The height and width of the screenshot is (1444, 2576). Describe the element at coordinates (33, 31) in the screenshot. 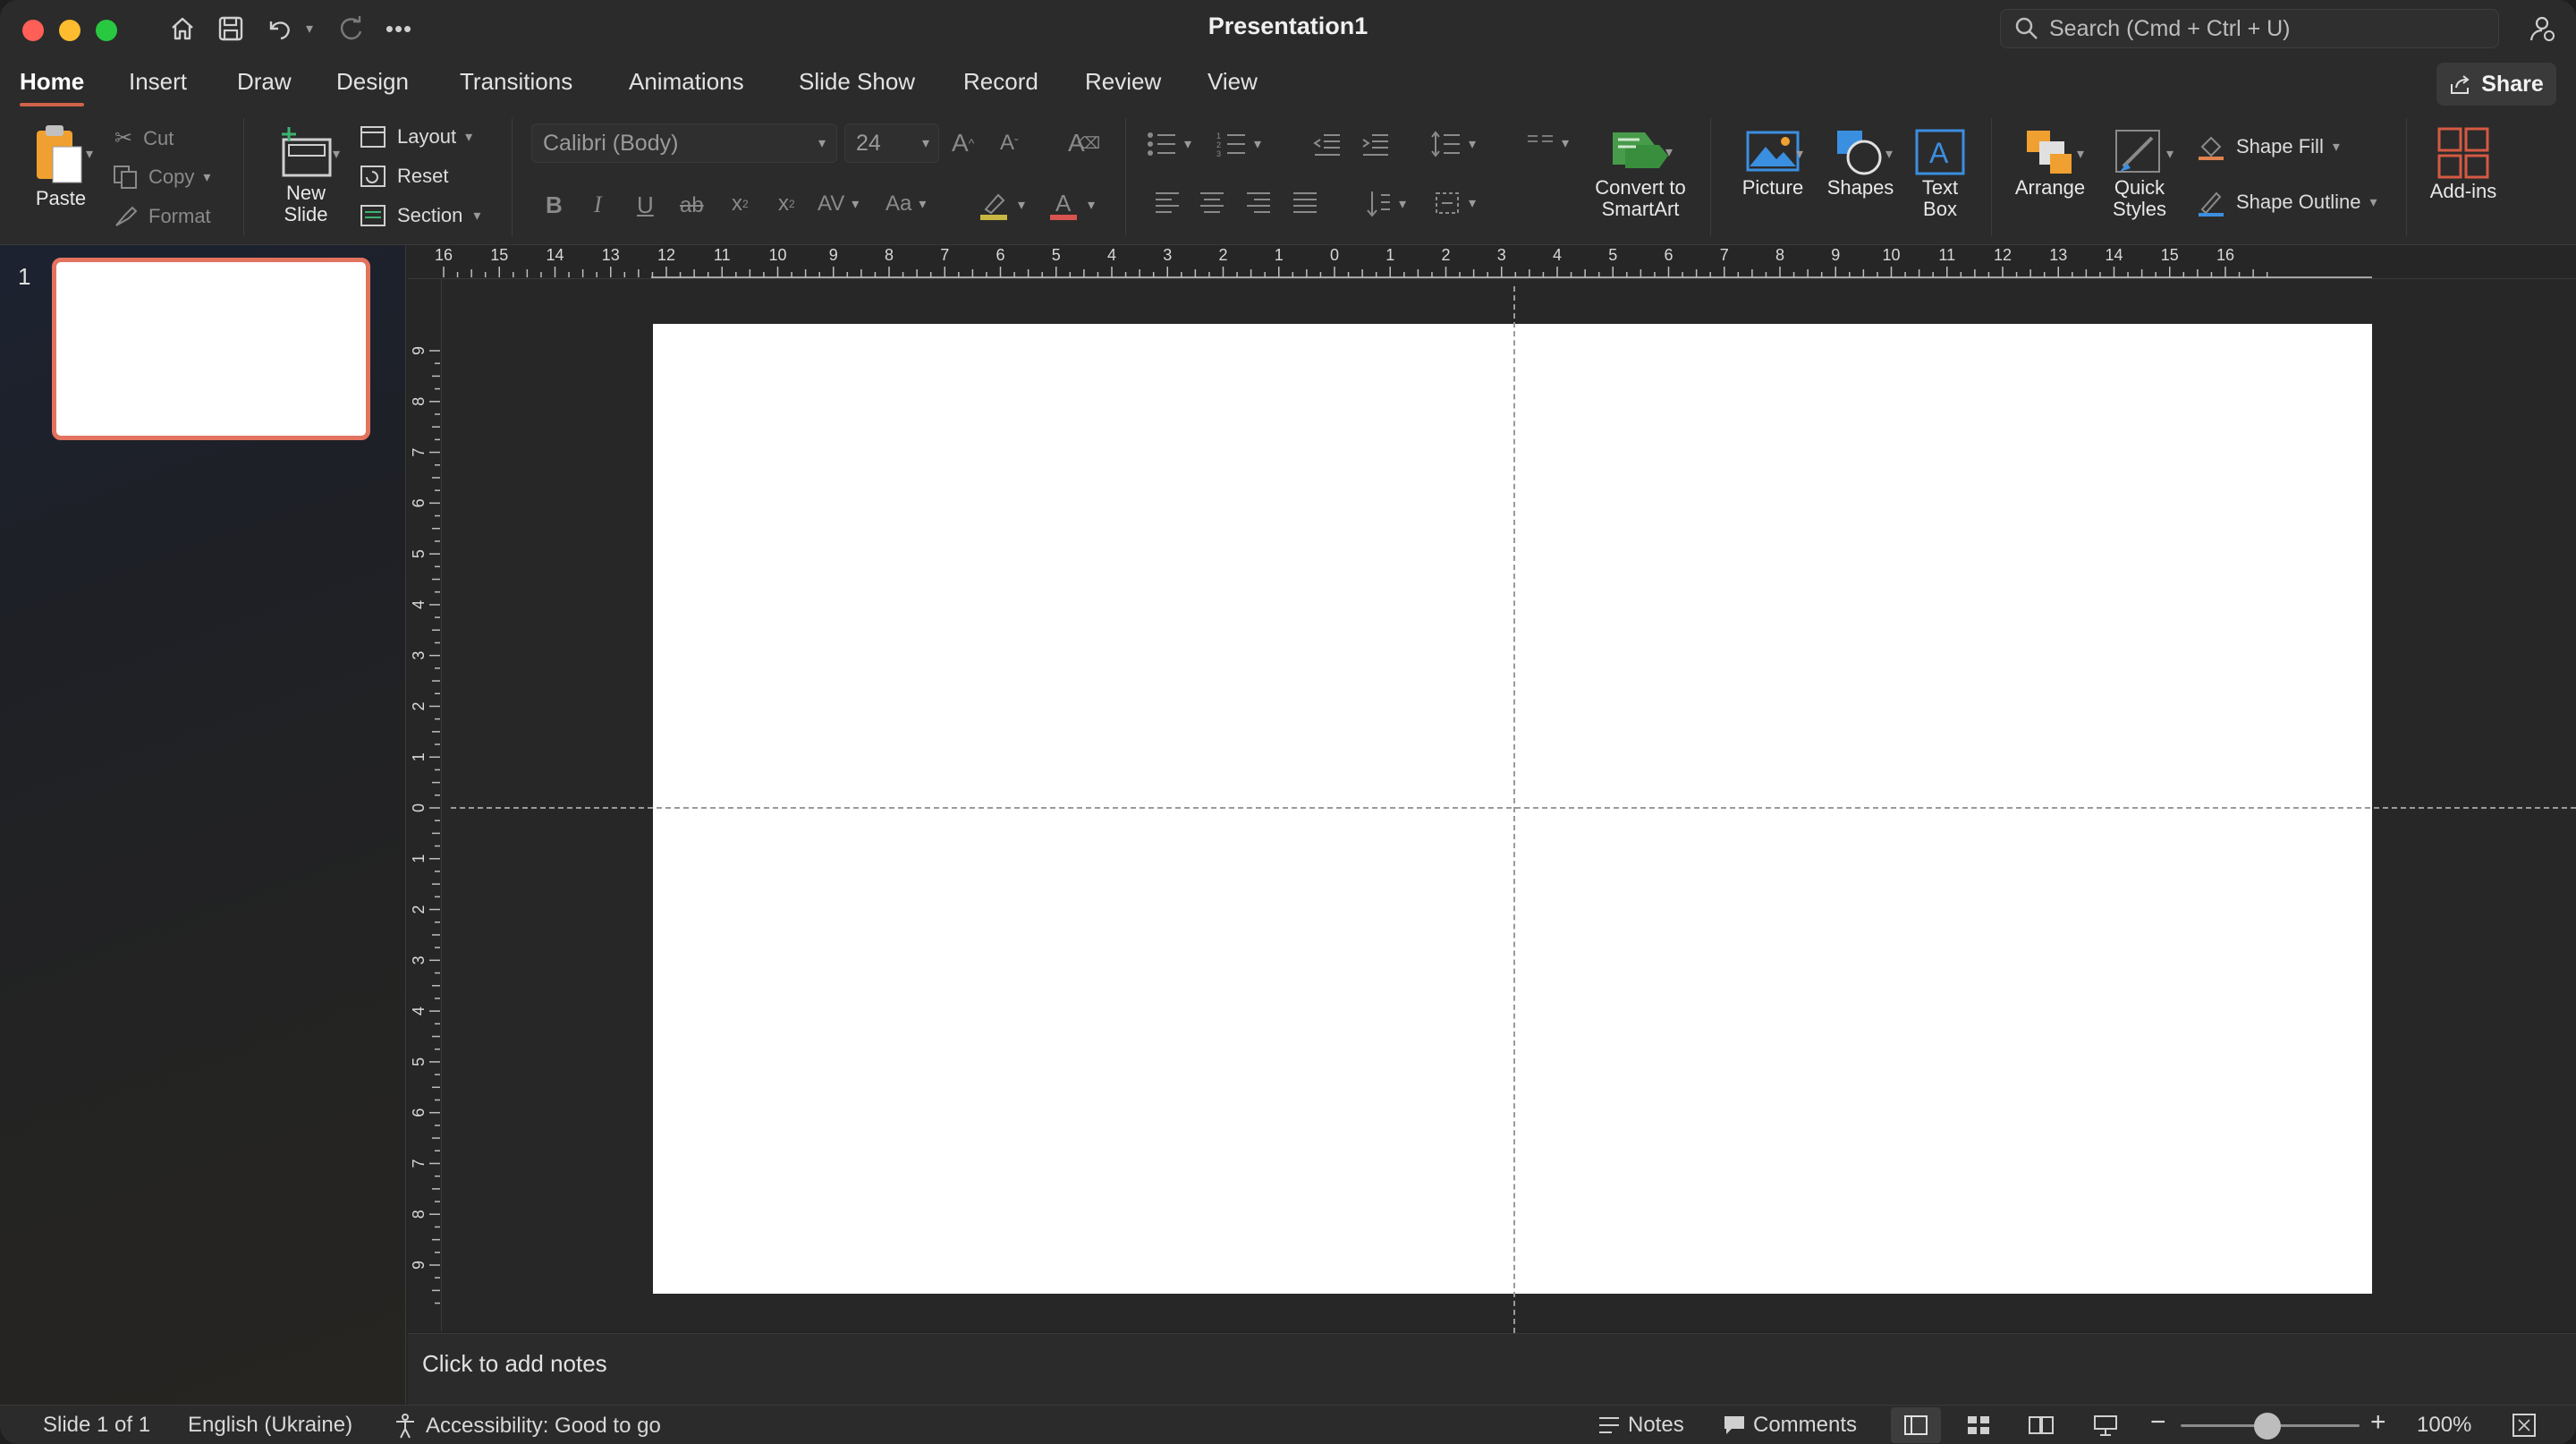

I see `close-window-button` at that location.